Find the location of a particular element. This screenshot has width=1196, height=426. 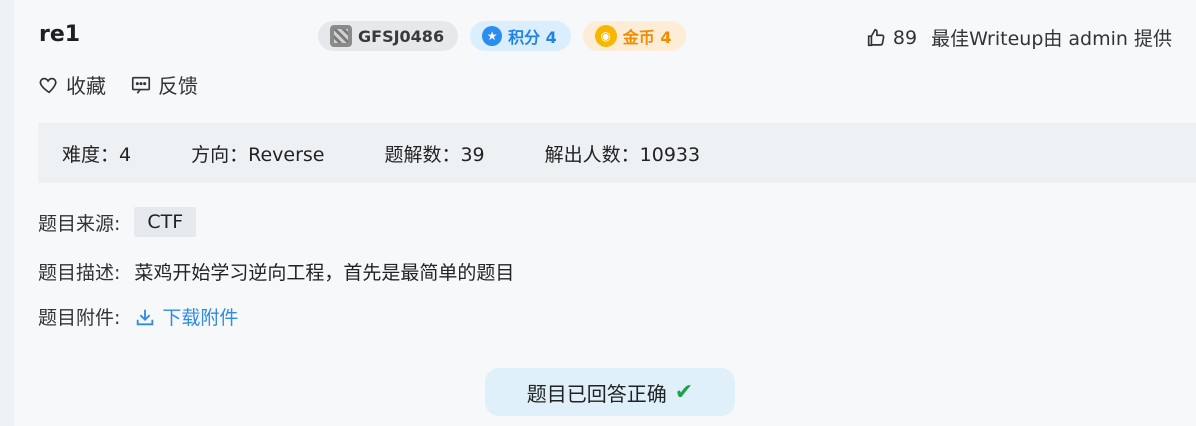

direction-stat: 方向：Reverse is located at coordinates (258, 154).